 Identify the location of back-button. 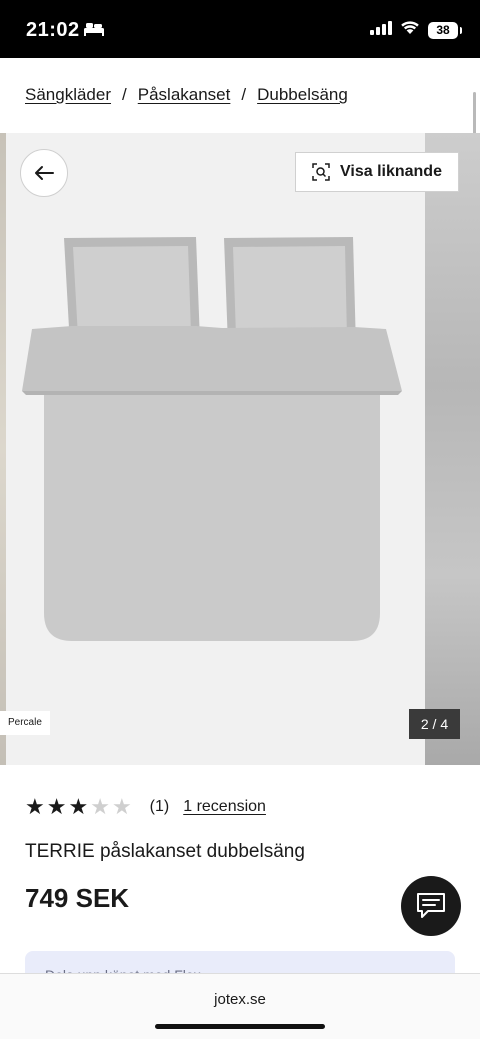
(44, 173).